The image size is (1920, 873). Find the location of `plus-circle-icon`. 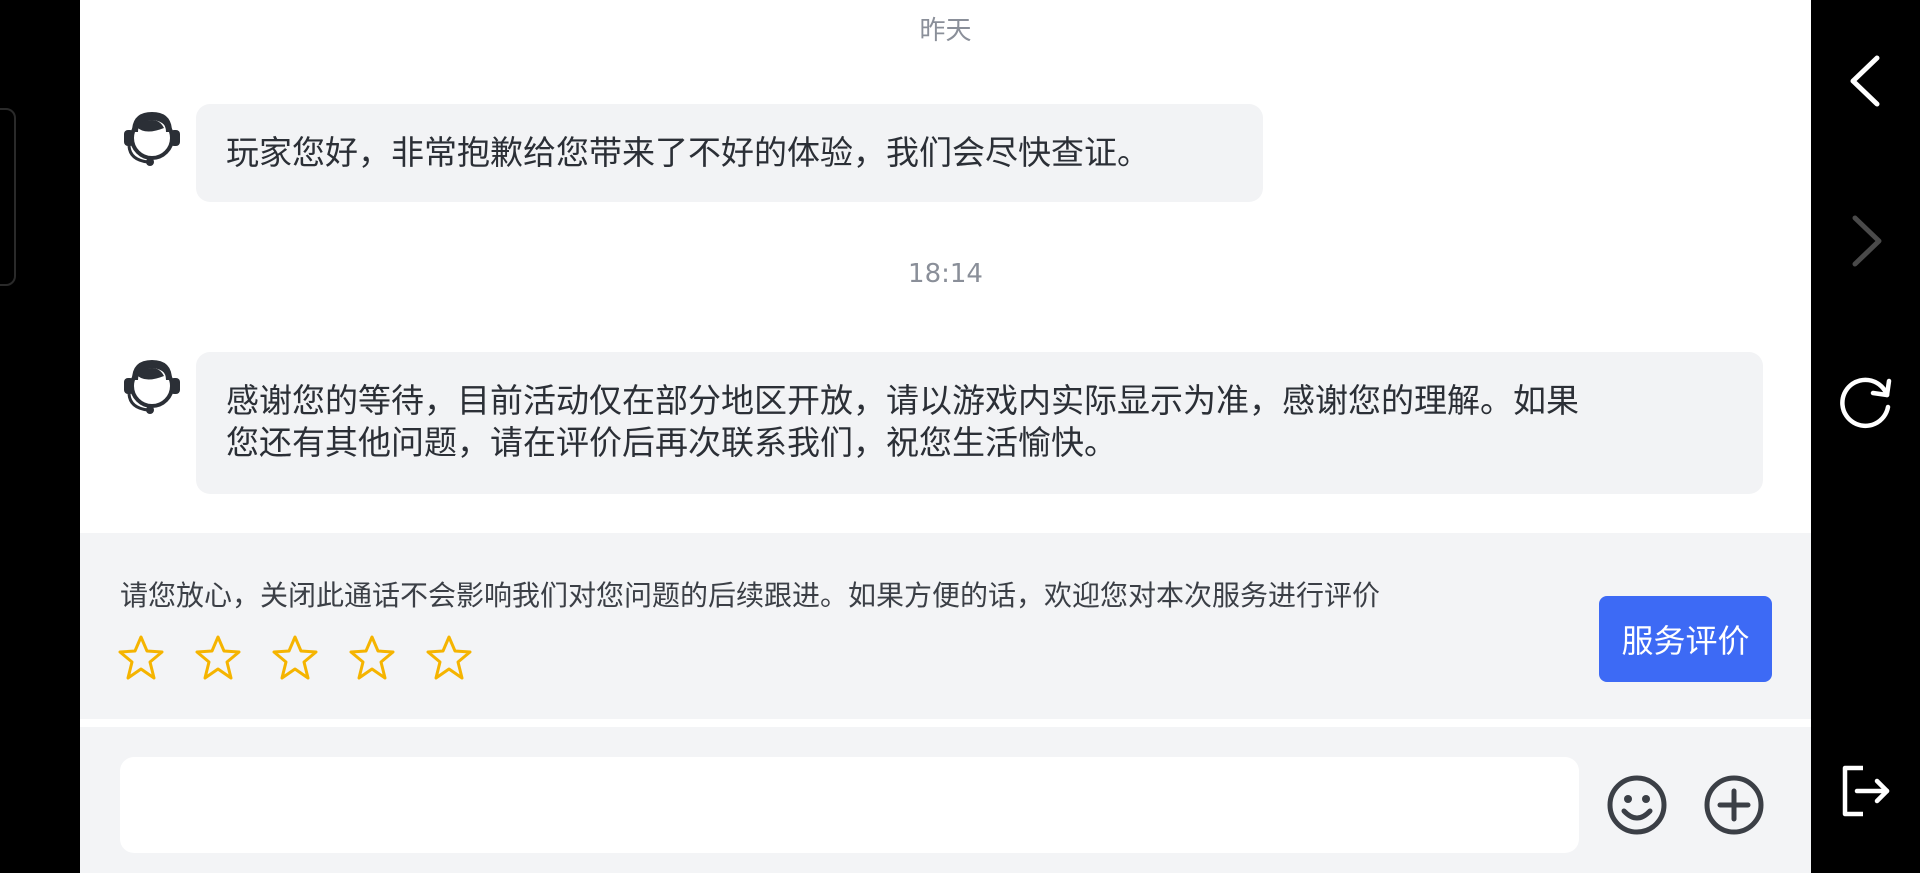

plus-circle-icon is located at coordinates (1734, 805).